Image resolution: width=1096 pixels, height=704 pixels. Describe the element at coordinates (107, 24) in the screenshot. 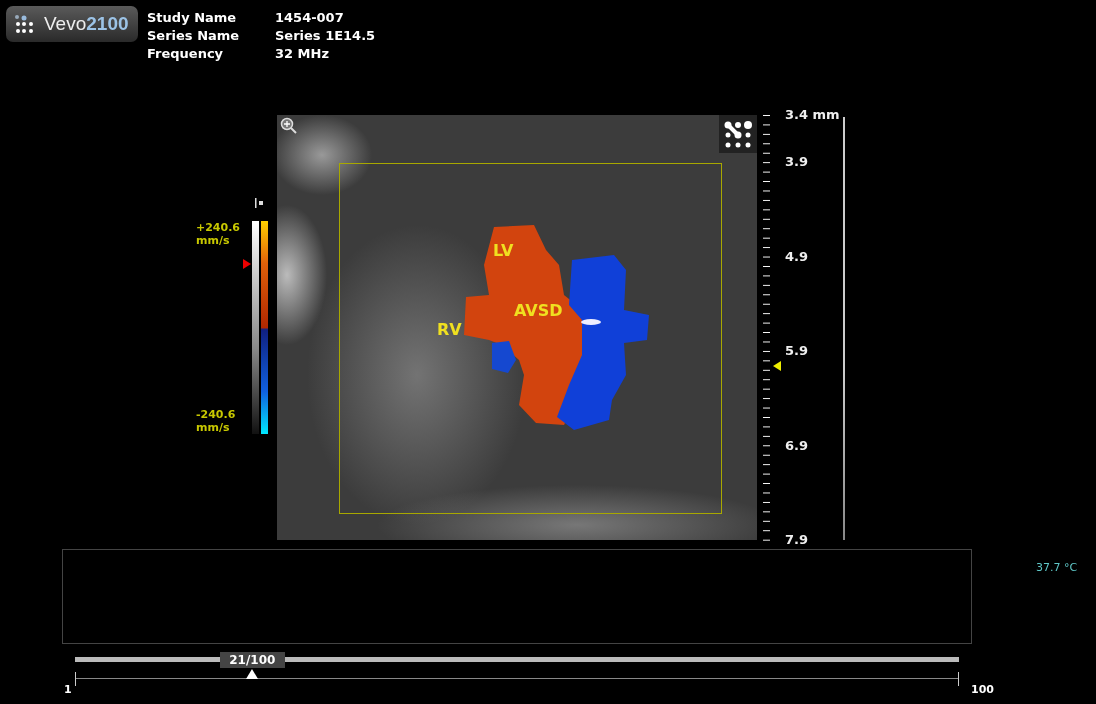

I see `logo-model: 2100` at that location.